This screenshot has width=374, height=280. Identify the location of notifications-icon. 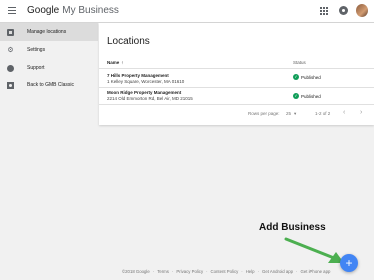
(343, 10).